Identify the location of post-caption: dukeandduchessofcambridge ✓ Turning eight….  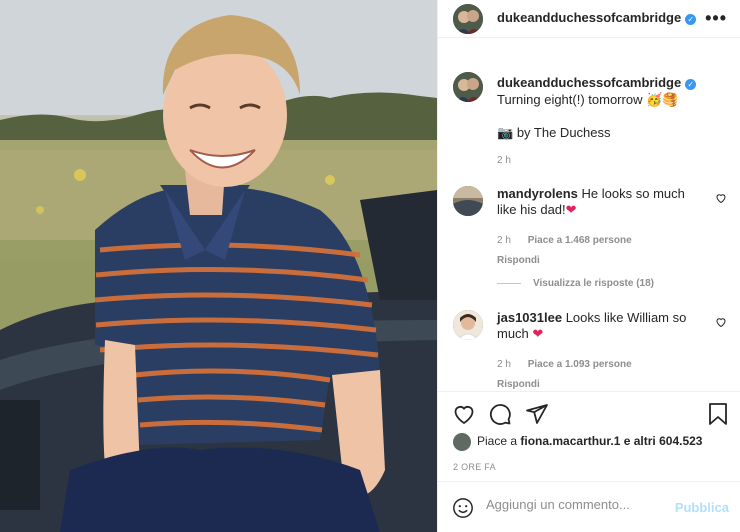
(612, 121).